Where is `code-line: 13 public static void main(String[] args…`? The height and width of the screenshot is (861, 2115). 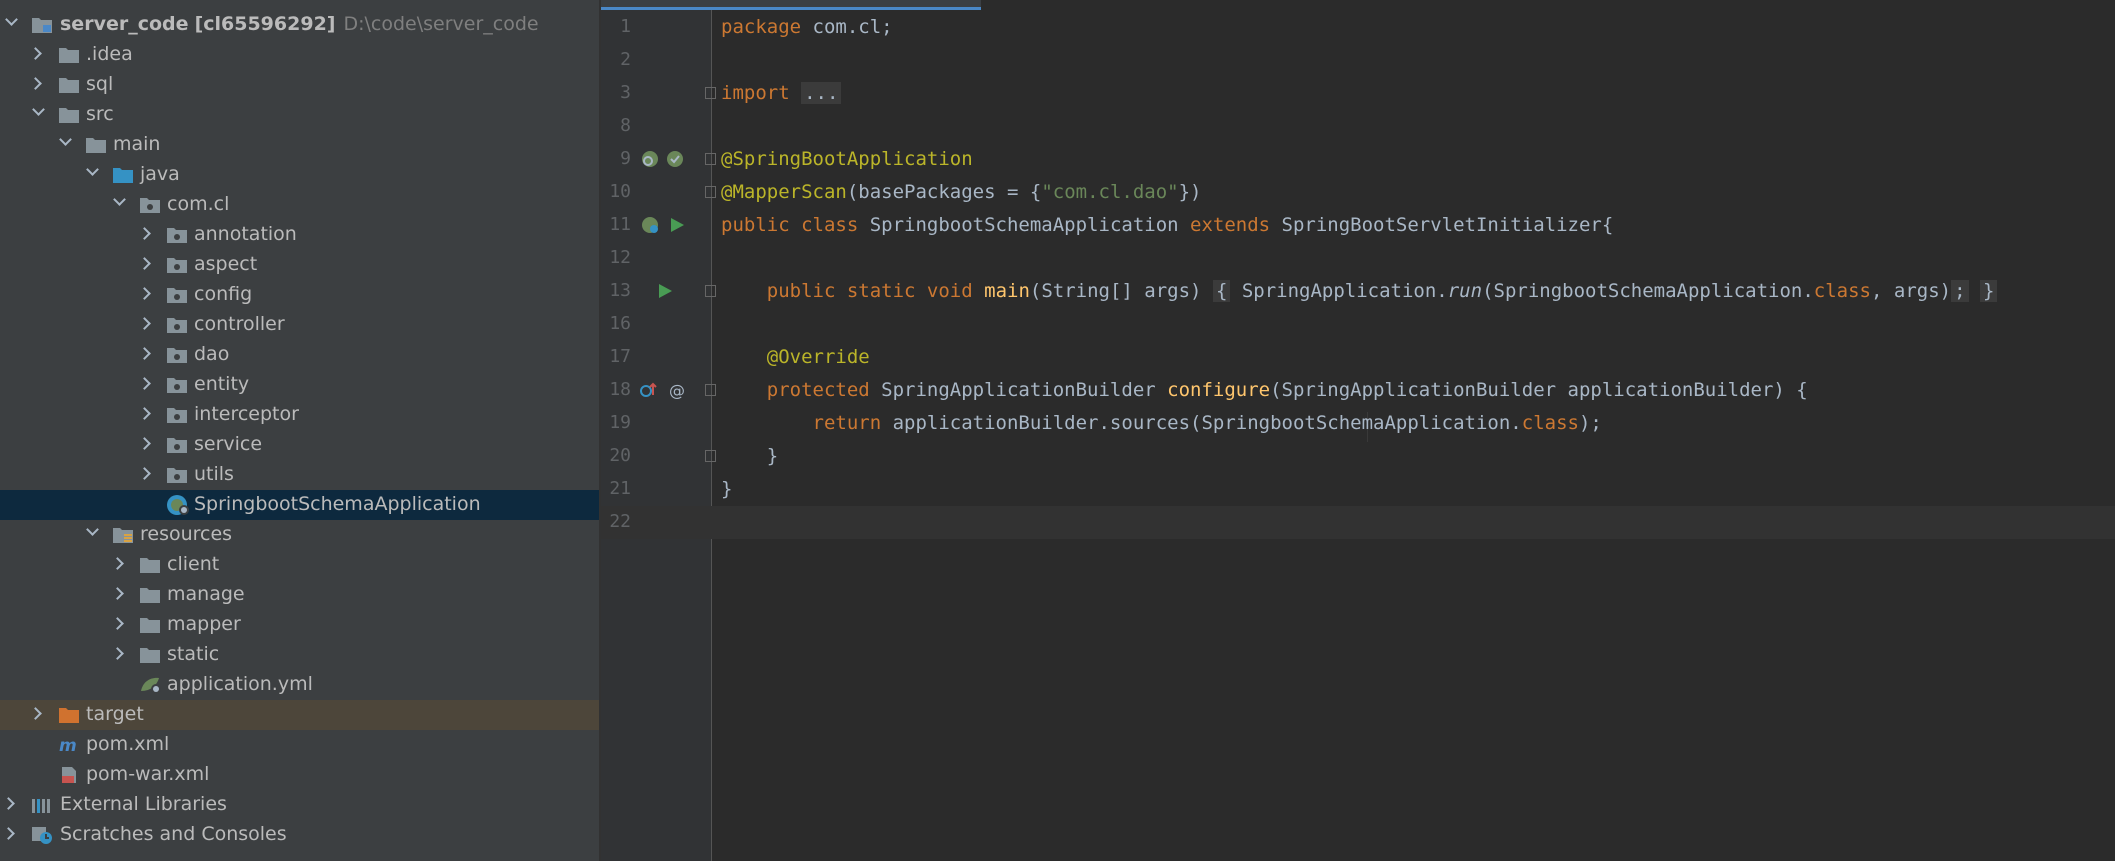
code-line: 13 public static void main(String[] args… is located at coordinates (1358, 291).